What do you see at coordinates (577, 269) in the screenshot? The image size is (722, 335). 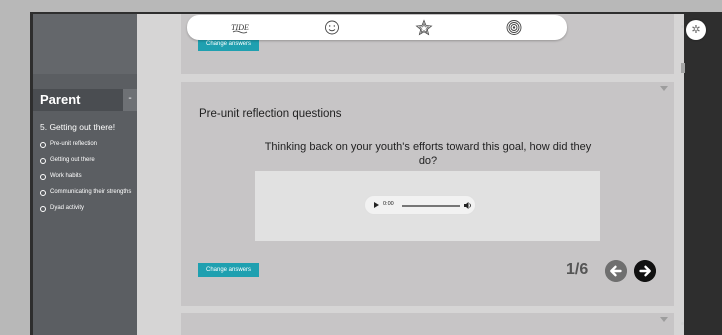 I see `page-counter: 1/6` at bounding box center [577, 269].